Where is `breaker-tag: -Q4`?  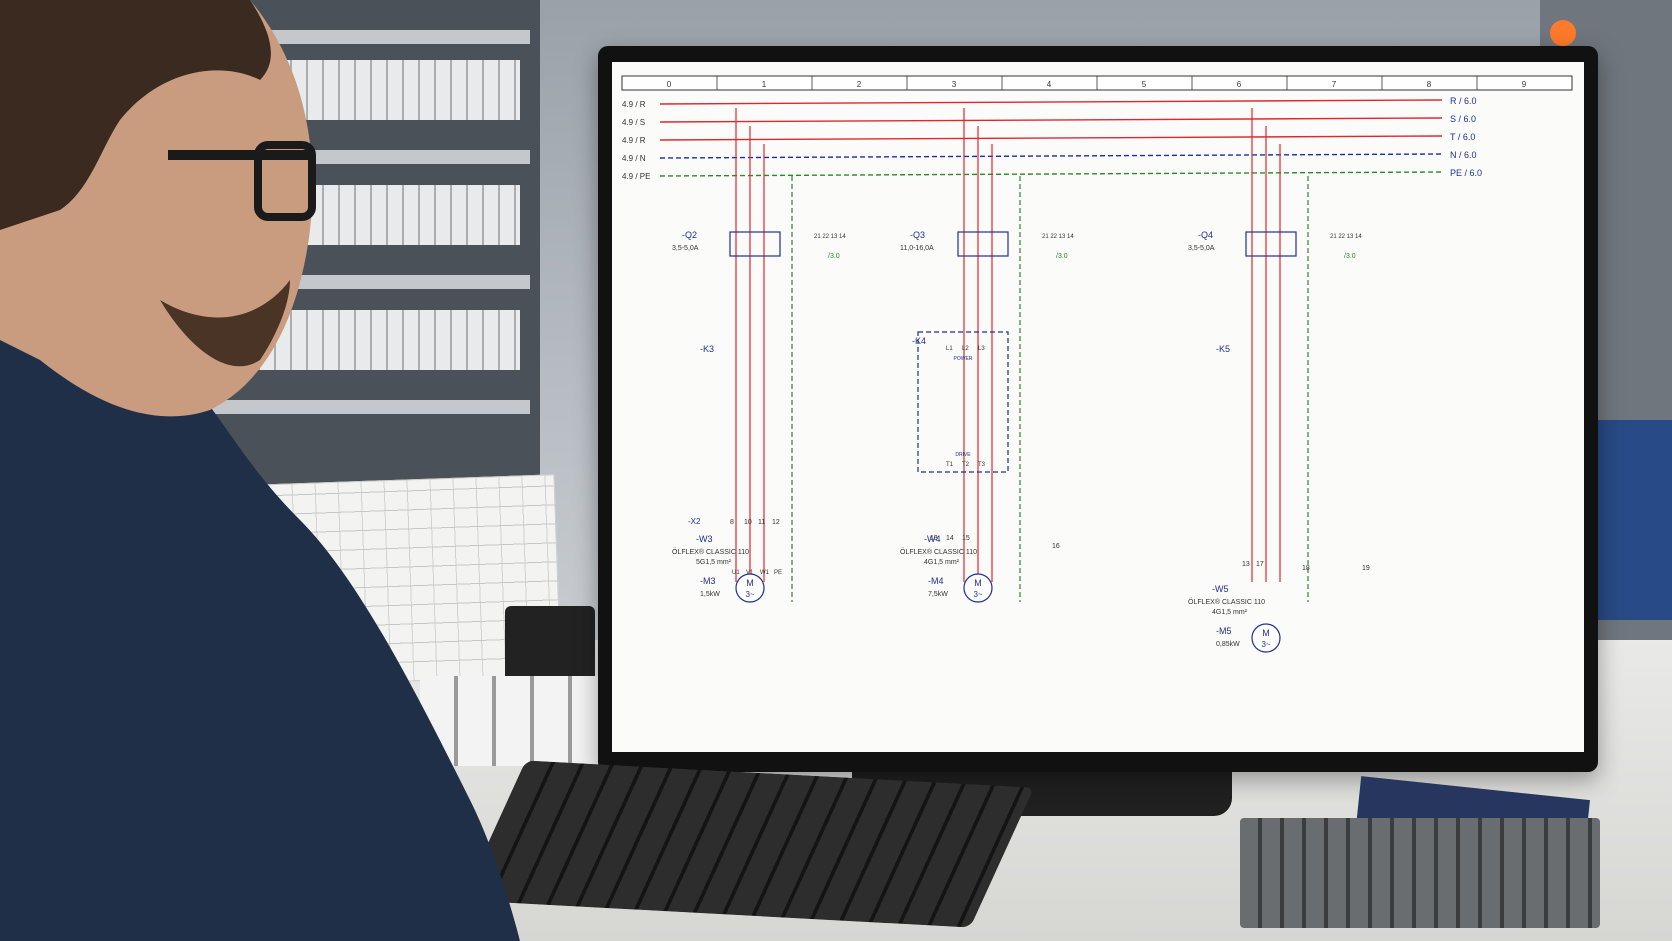
breaker-tag: -Q4 is located at coordinates (1205, 235).